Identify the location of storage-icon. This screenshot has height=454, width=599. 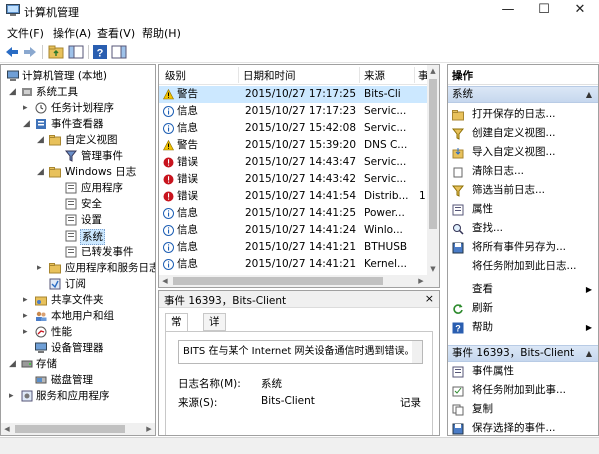
(27, 364).